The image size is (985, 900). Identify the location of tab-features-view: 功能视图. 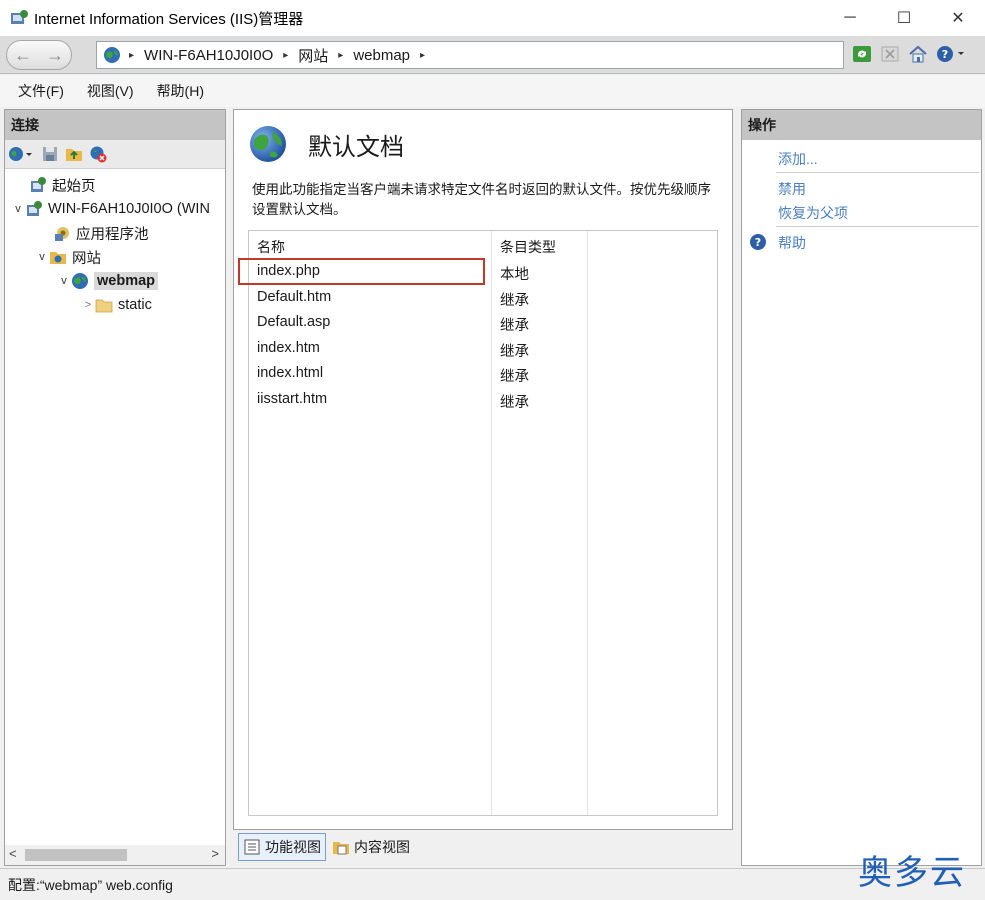
(282, 847).